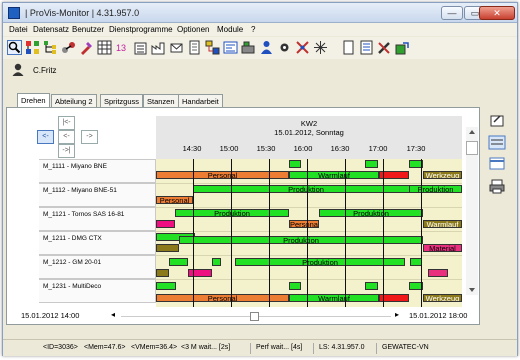  Describe the element at coordinates (303, 148) in the screenshot. I see `time-label: 16:00` at that location.